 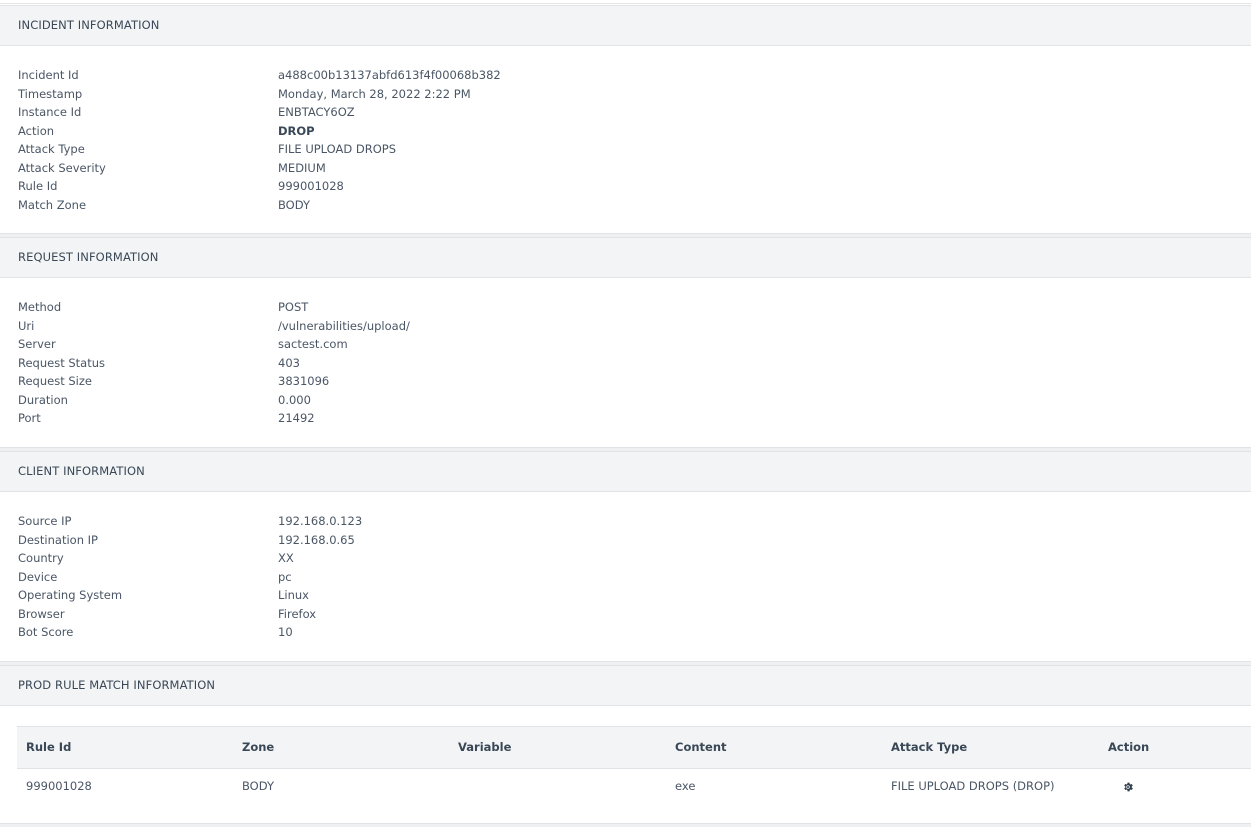 I want to click on field-value: pc, so click(x=285, y=576).